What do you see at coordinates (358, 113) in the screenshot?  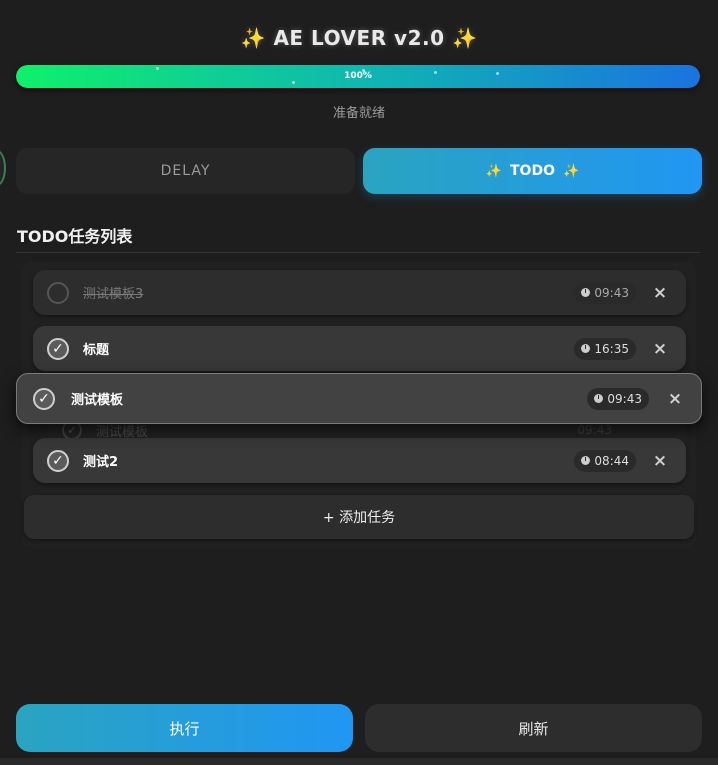 I see `status-text: 准备就绪` at bounding box center [358, 113].